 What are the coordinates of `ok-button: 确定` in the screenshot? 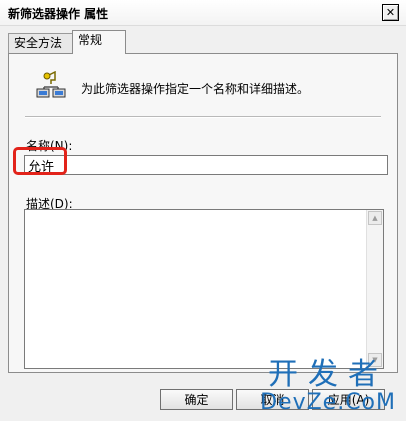 It's located at (196, 399).